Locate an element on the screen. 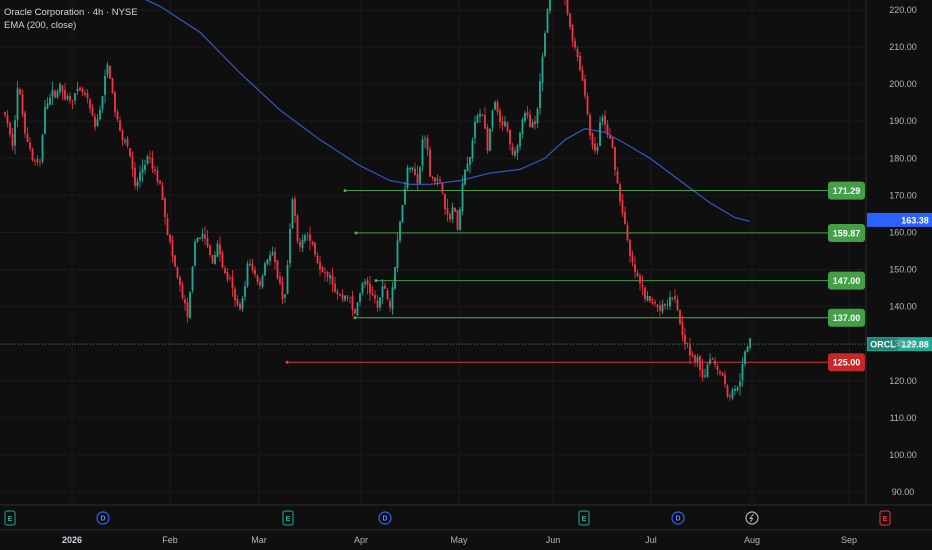  price-tick-label: 190.00 is located at coordinates (903, 121).